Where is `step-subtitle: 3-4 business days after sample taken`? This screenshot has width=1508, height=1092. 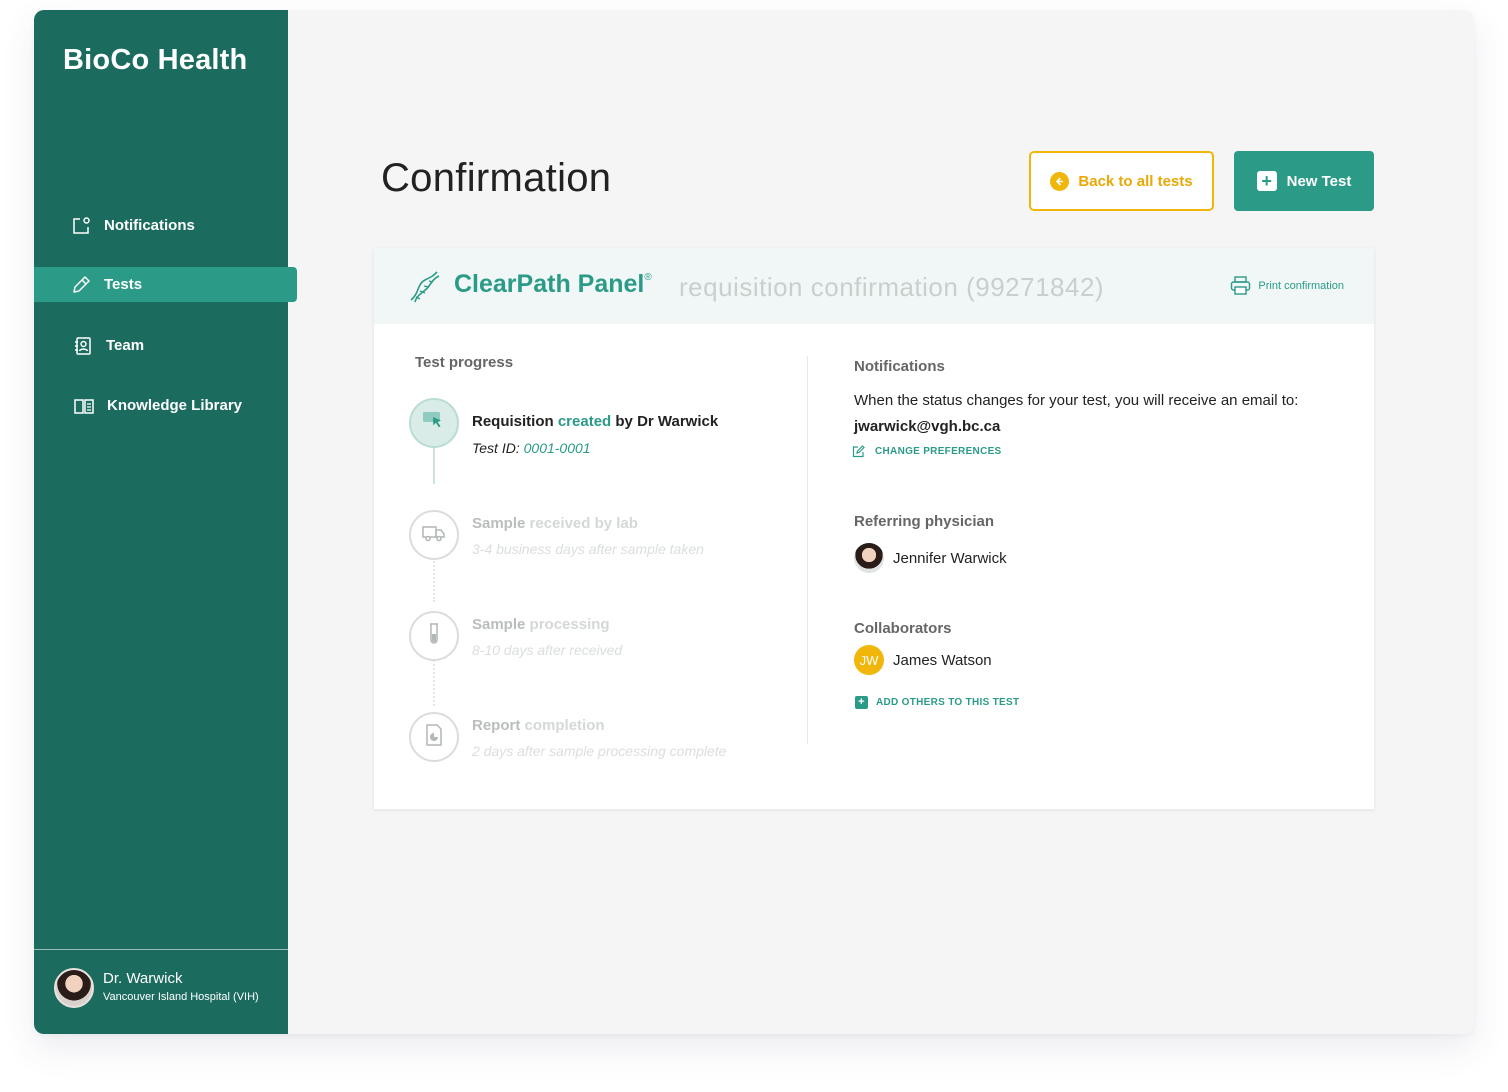 step-subtitle: 3-4 business days after sample taken is located at coordinates (588, 549).